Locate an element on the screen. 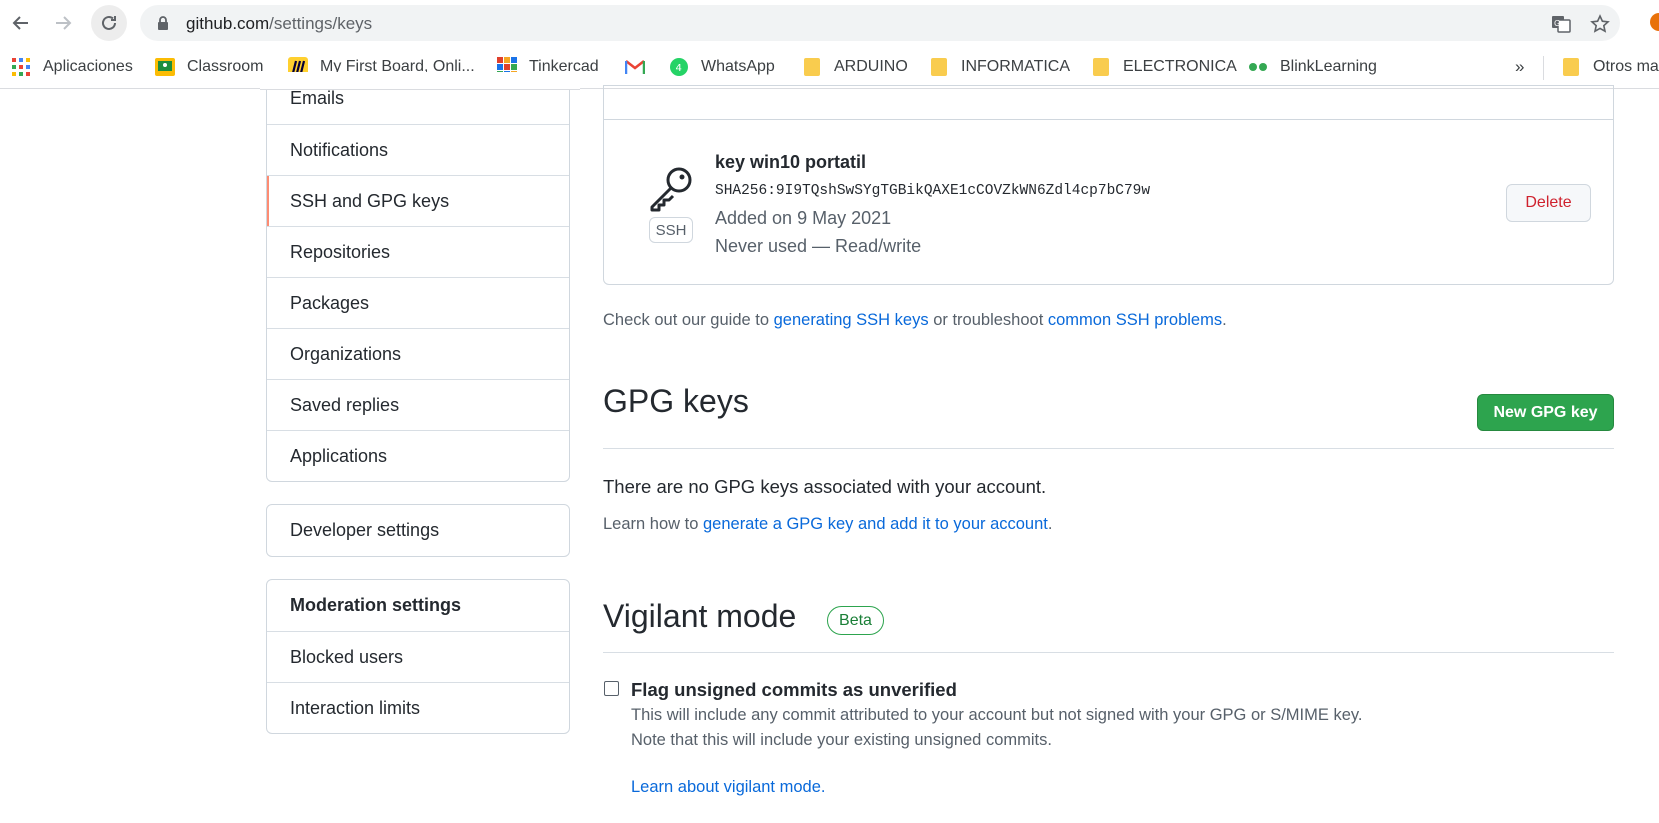  developer-settings-menu: Developer settings is located at coordinates (418, 530).